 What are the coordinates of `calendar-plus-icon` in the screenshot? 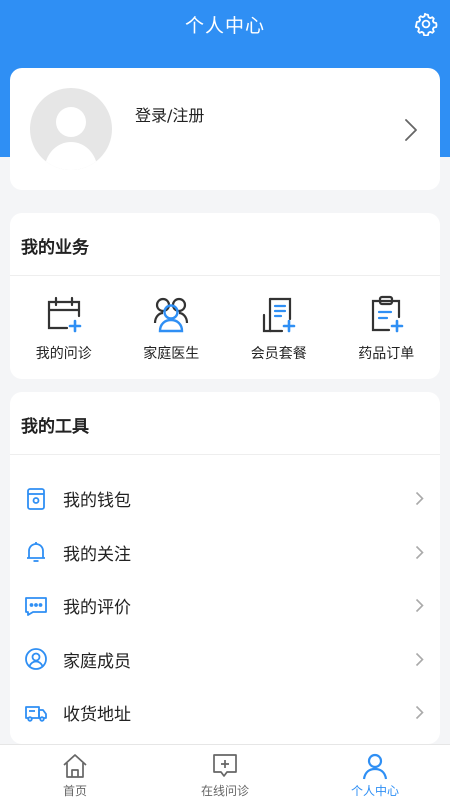 It's located at (64, 314).